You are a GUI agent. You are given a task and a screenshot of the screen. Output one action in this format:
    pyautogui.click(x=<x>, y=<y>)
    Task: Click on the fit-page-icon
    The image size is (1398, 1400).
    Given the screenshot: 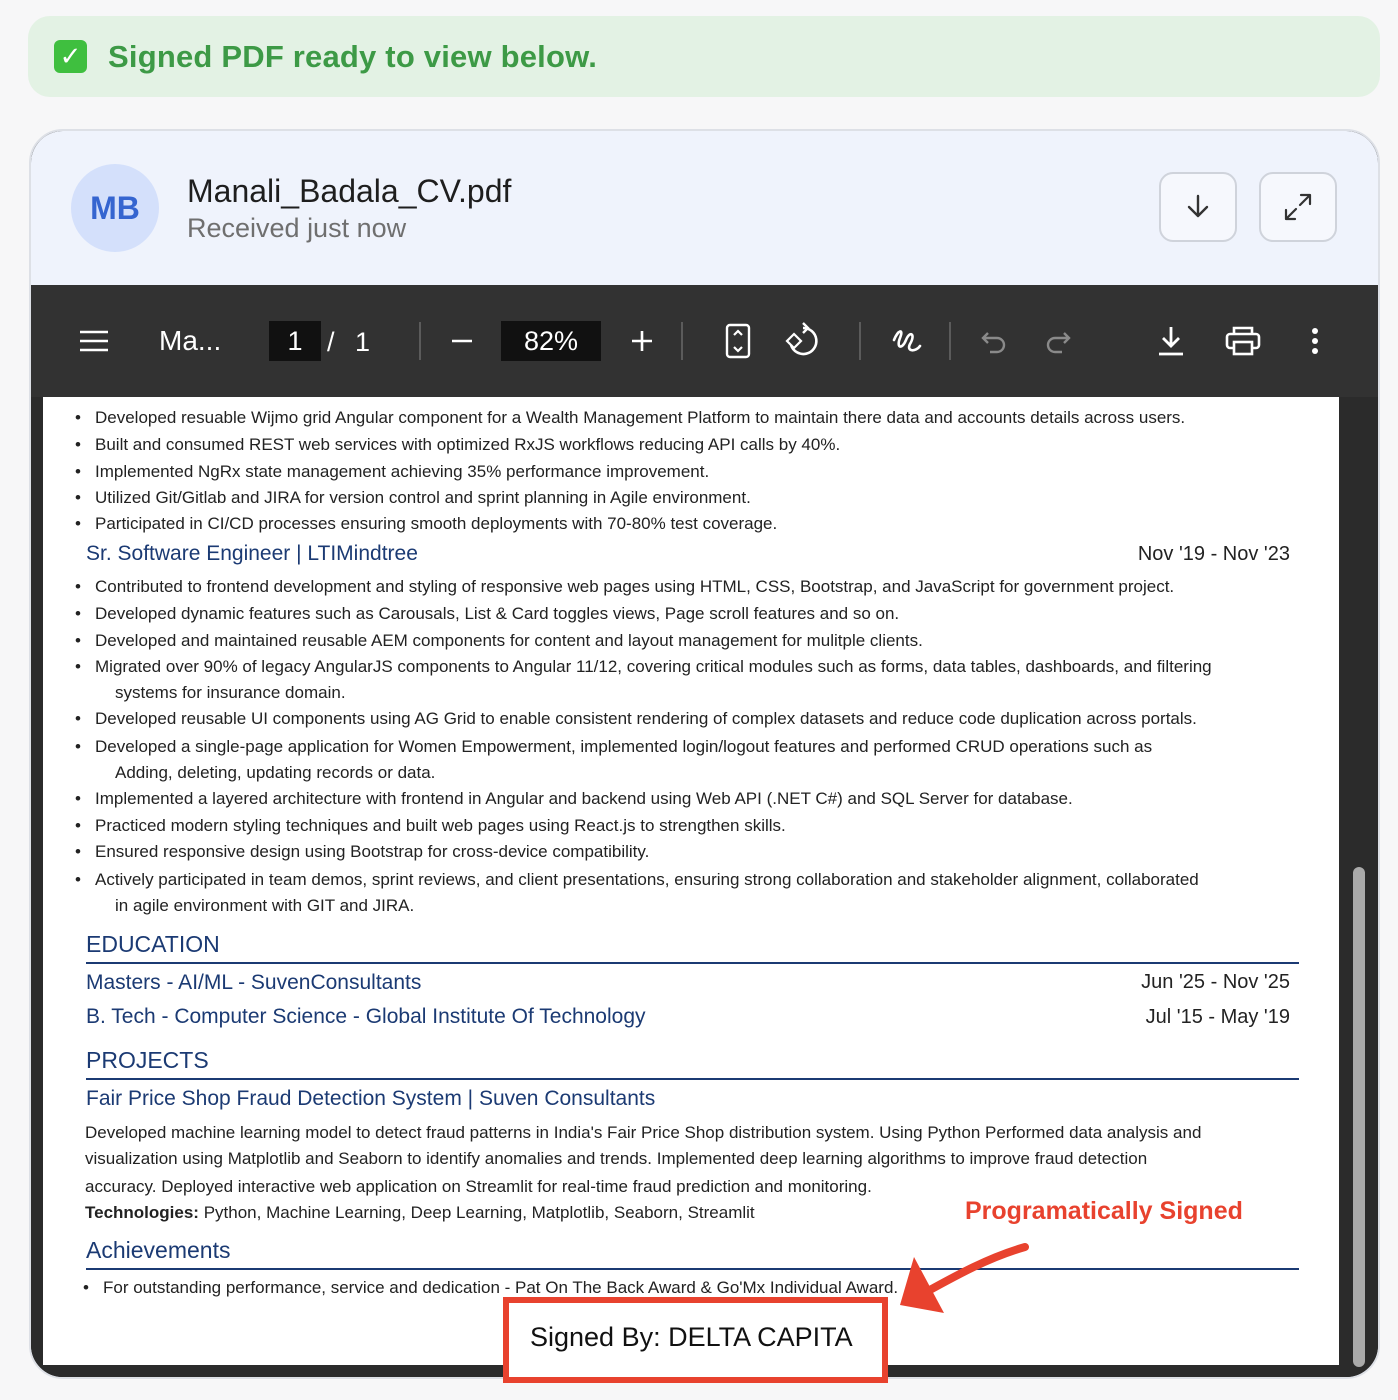 What is the action you would take?
    pyautogui.click(x=738, y=341)
    